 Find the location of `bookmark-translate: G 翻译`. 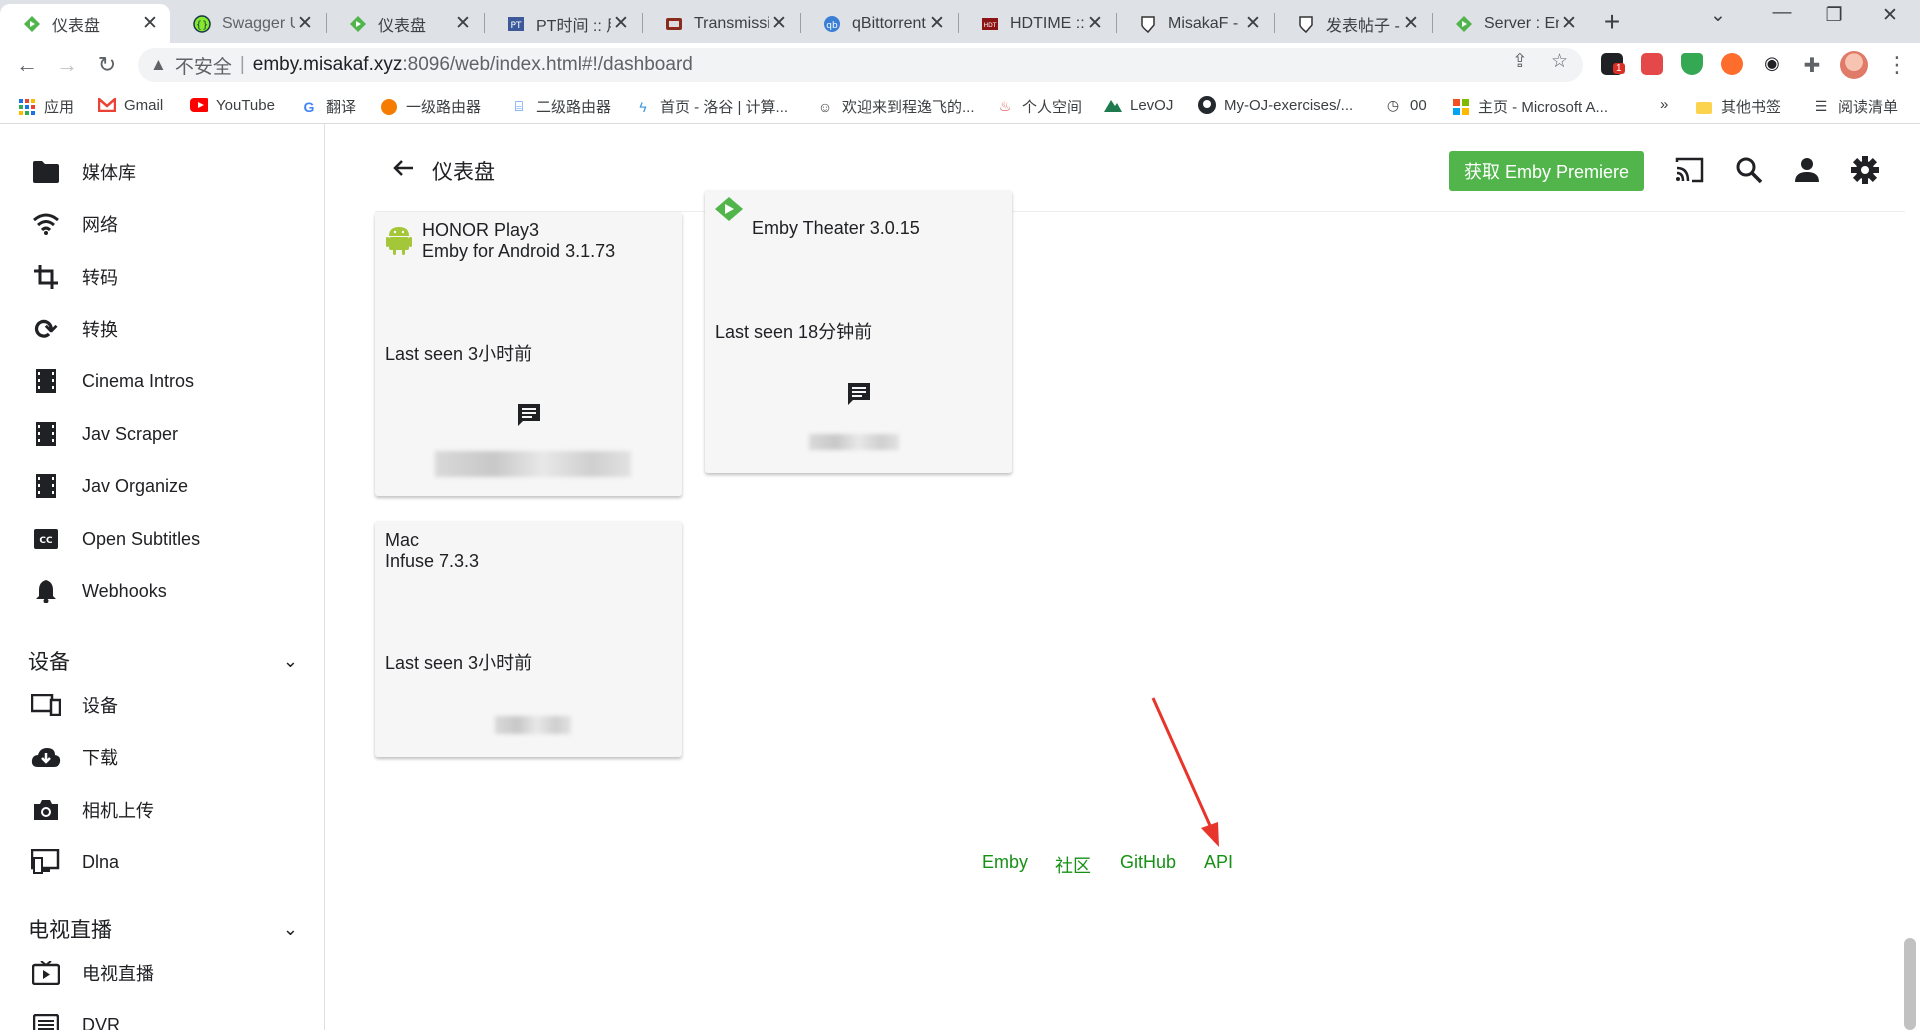

bookmark-translate: G 翻译 is located at coordinates (328, 106).